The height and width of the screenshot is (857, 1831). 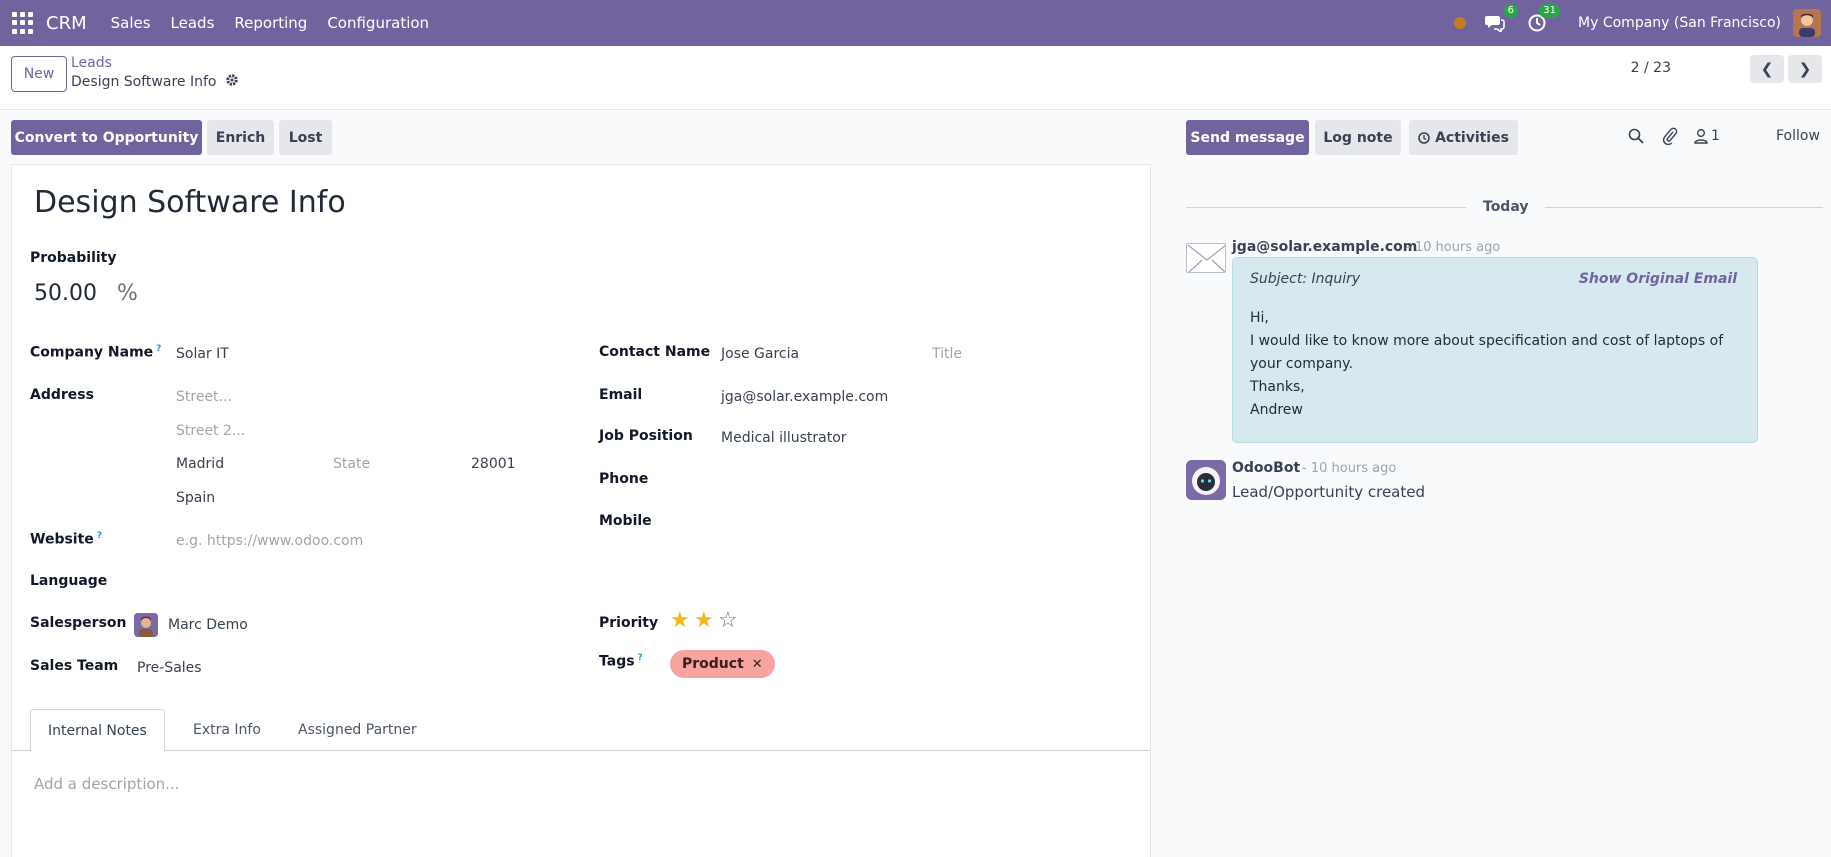 I want to click on breadcrumb-current: Design Software Info, so click(x=144, y=82).